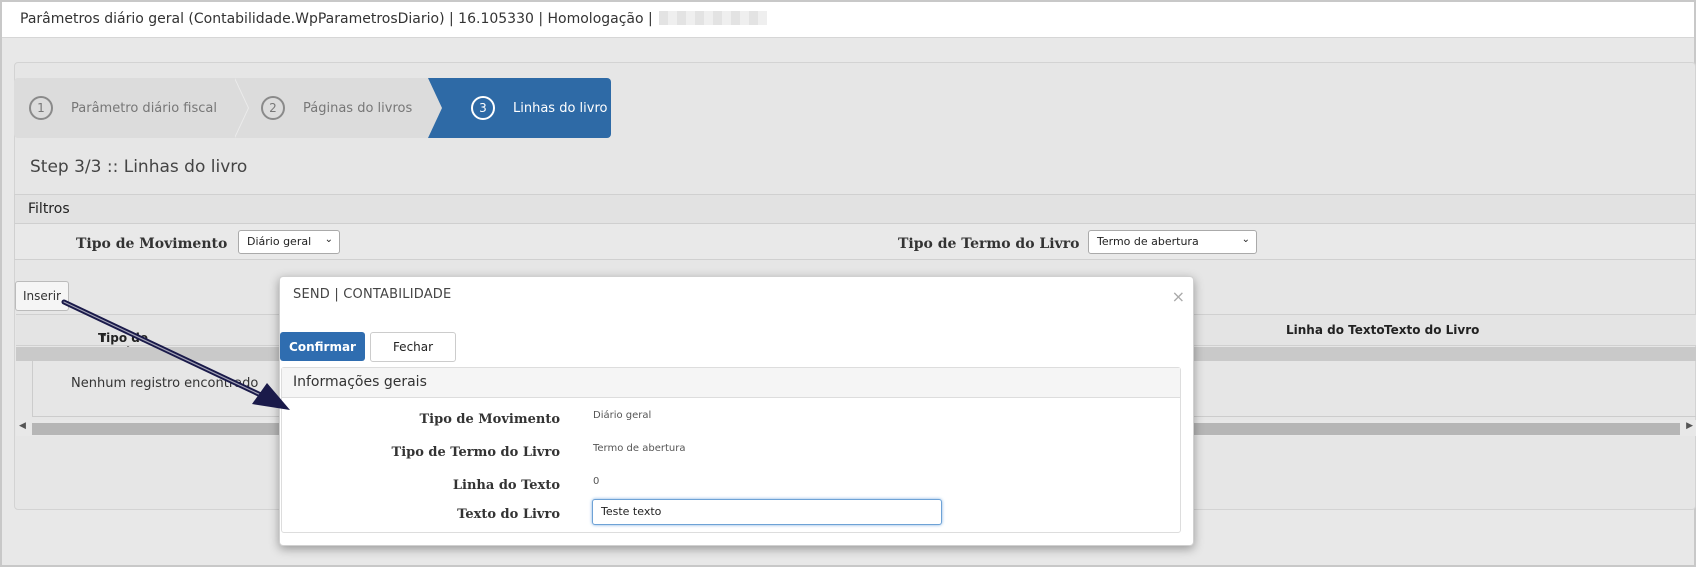 This screenshot has height=567, width=1696. I want to click on field-tipo-termo-value: Termo de abertura, so click(639, 448).